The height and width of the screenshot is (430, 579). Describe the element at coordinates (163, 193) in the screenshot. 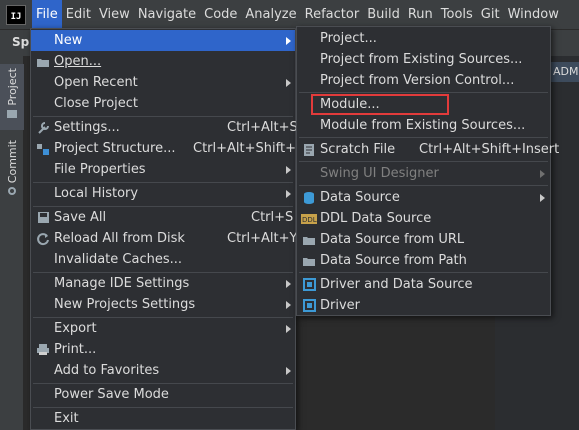

I see `menu-item-local-history: Local History` at that location.